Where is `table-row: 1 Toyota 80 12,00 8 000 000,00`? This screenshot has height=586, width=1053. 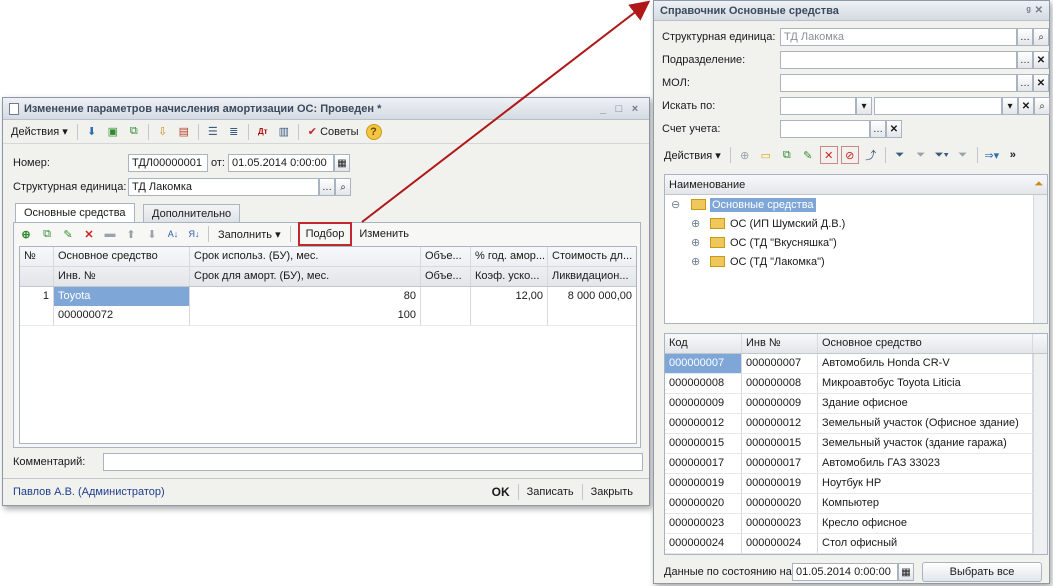
table-row: 1 Toyota 80 12,00 8 000 000,00 is located at coordinates (328, 296).